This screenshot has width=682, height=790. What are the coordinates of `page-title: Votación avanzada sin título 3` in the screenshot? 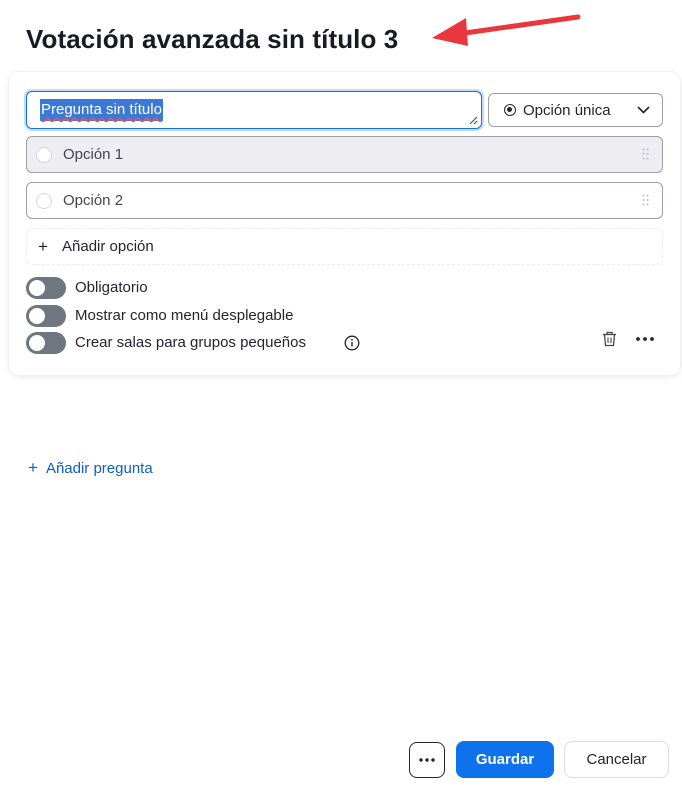 It's located at (212, 39).